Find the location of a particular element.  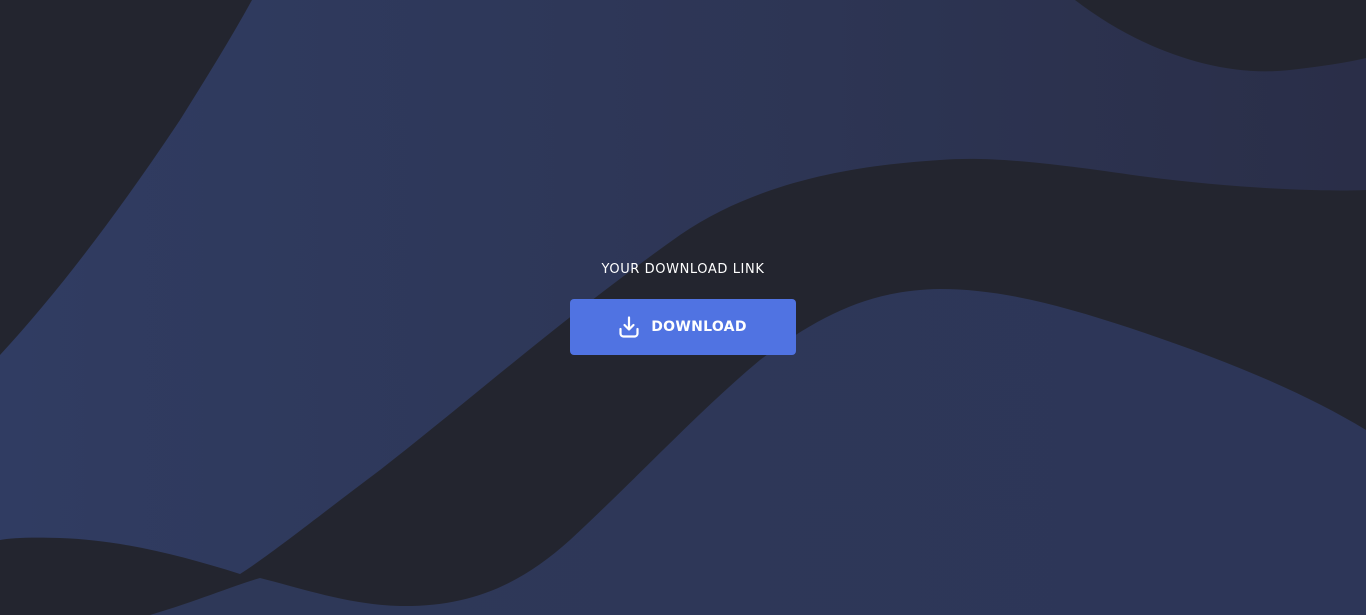

download-button-label: DOWNLOAD is located at coordinates (699, 327).